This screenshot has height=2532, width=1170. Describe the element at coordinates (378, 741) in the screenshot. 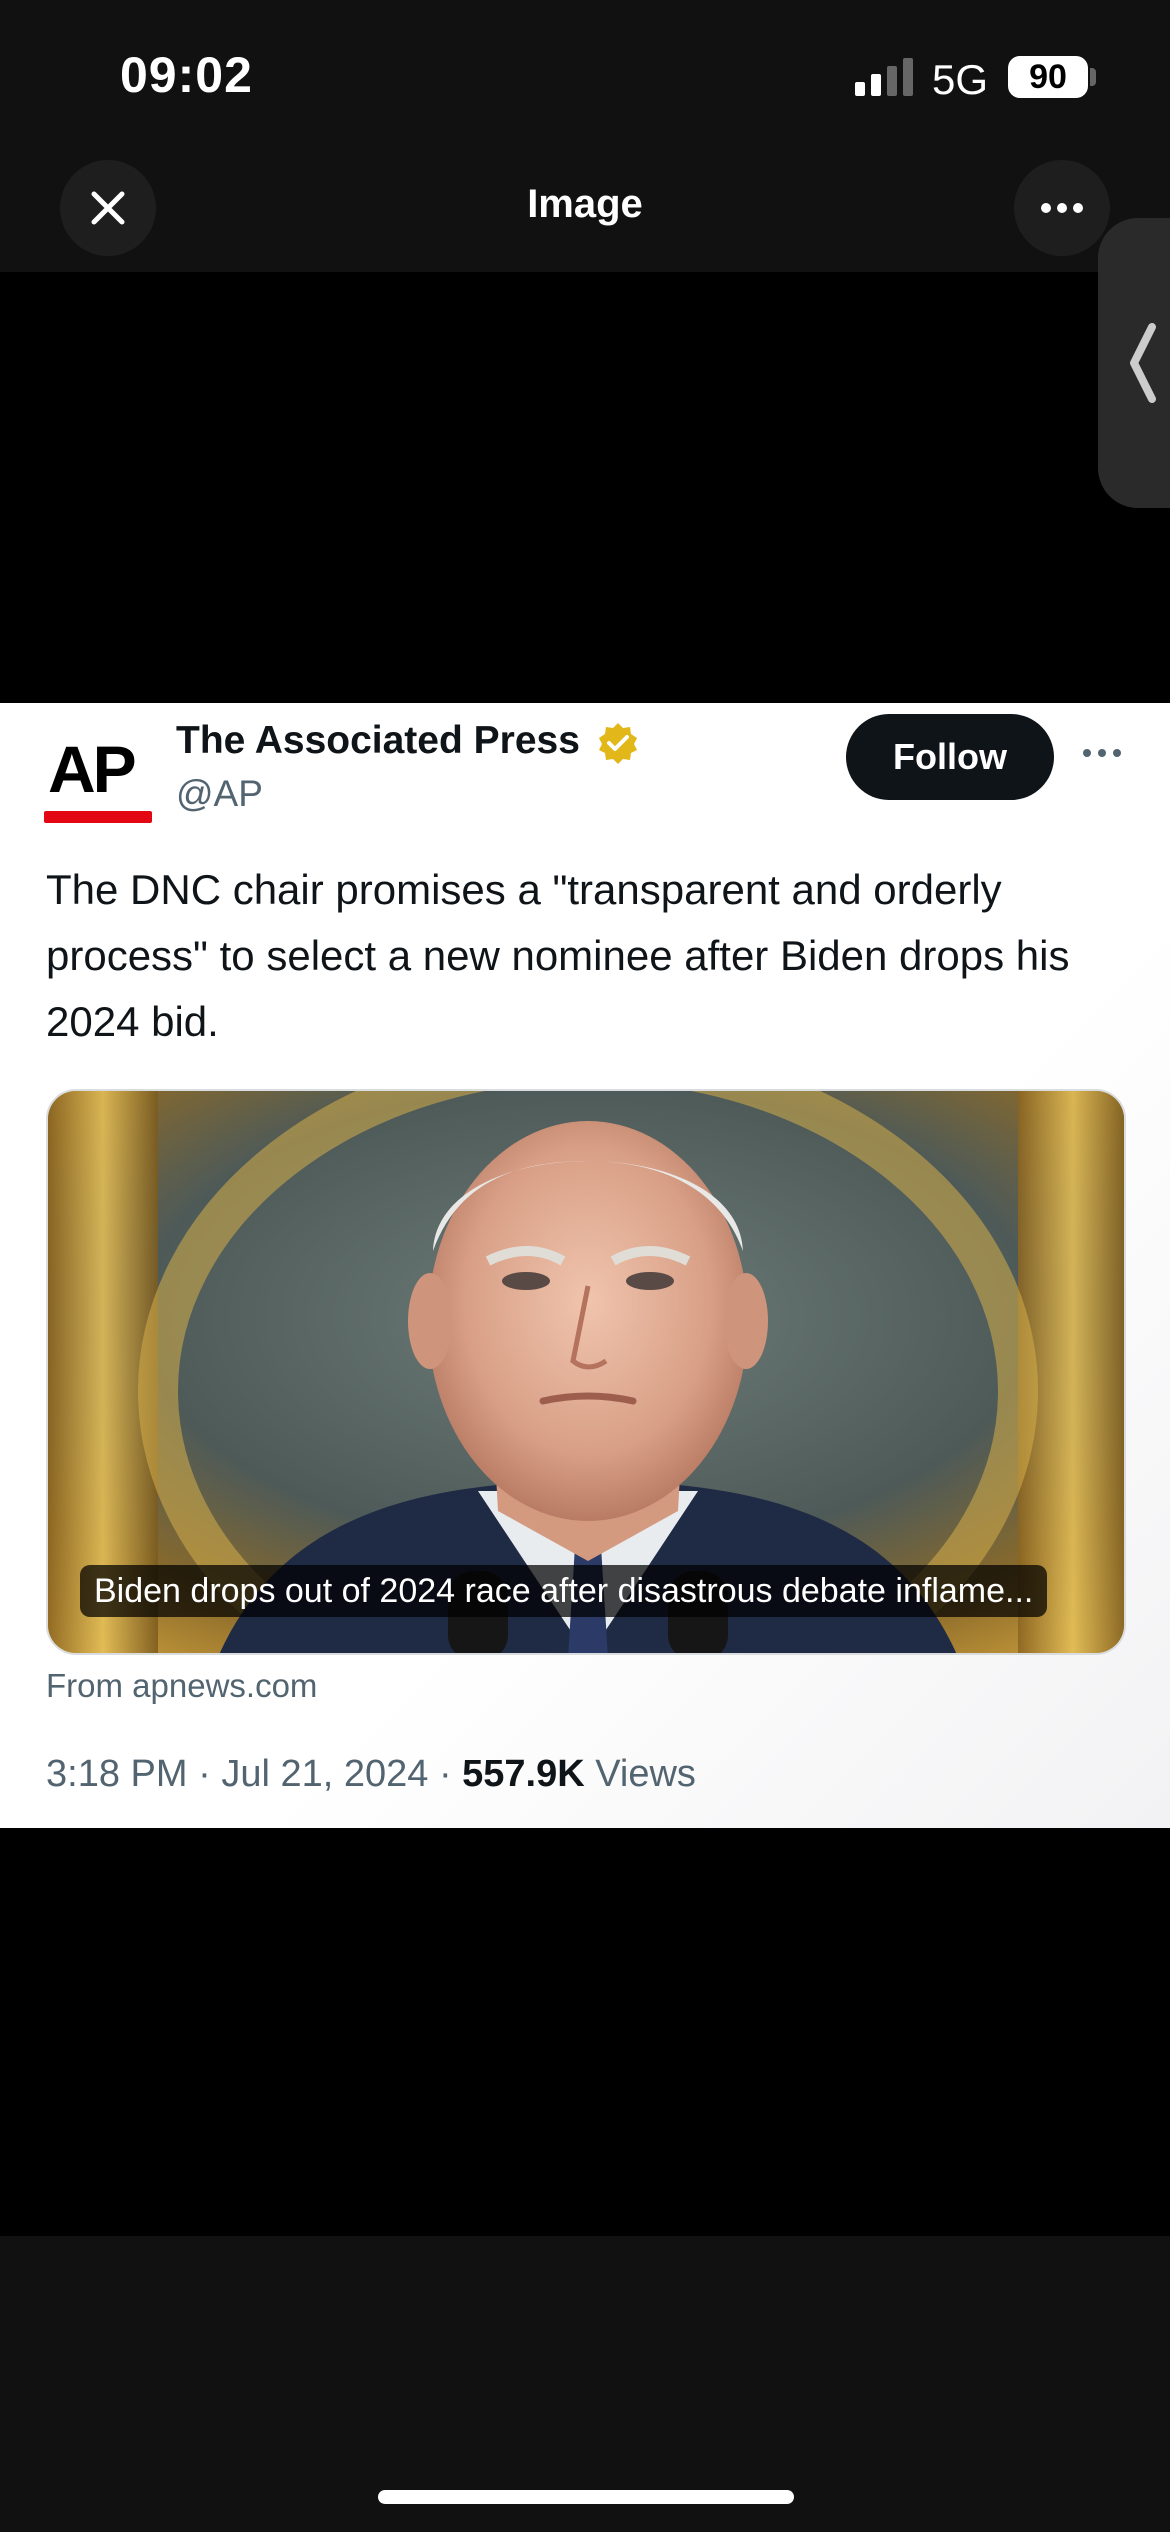

I see `display-name: The Associated Press` at that location.